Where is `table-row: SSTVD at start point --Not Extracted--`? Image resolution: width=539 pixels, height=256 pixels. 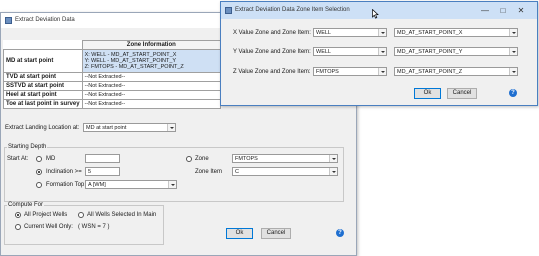 table-row: SSTVD at start point --Not Extracted-- is located at coordinates (112, 86).